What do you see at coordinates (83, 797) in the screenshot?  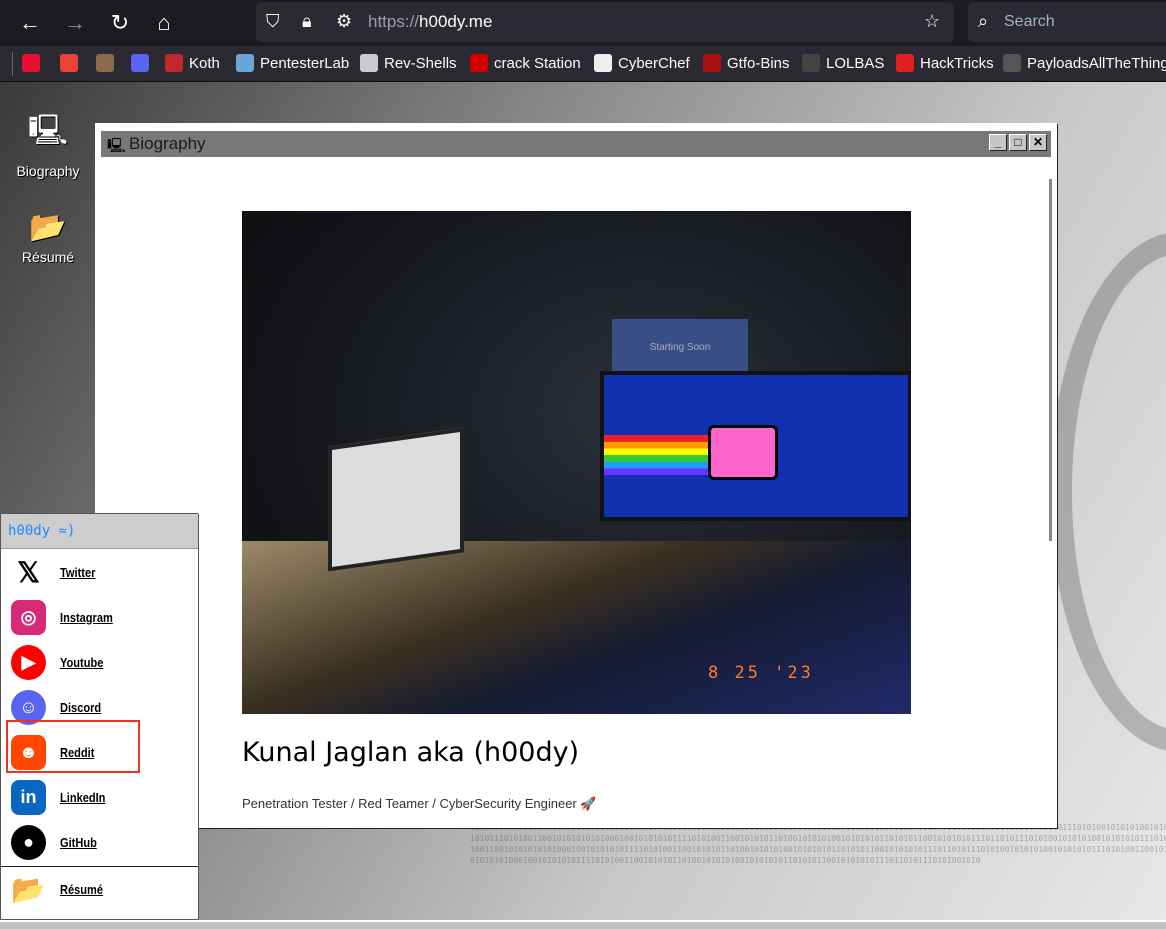 I see `start-item-label: LinkedIn` at bounding box center [83, 797].